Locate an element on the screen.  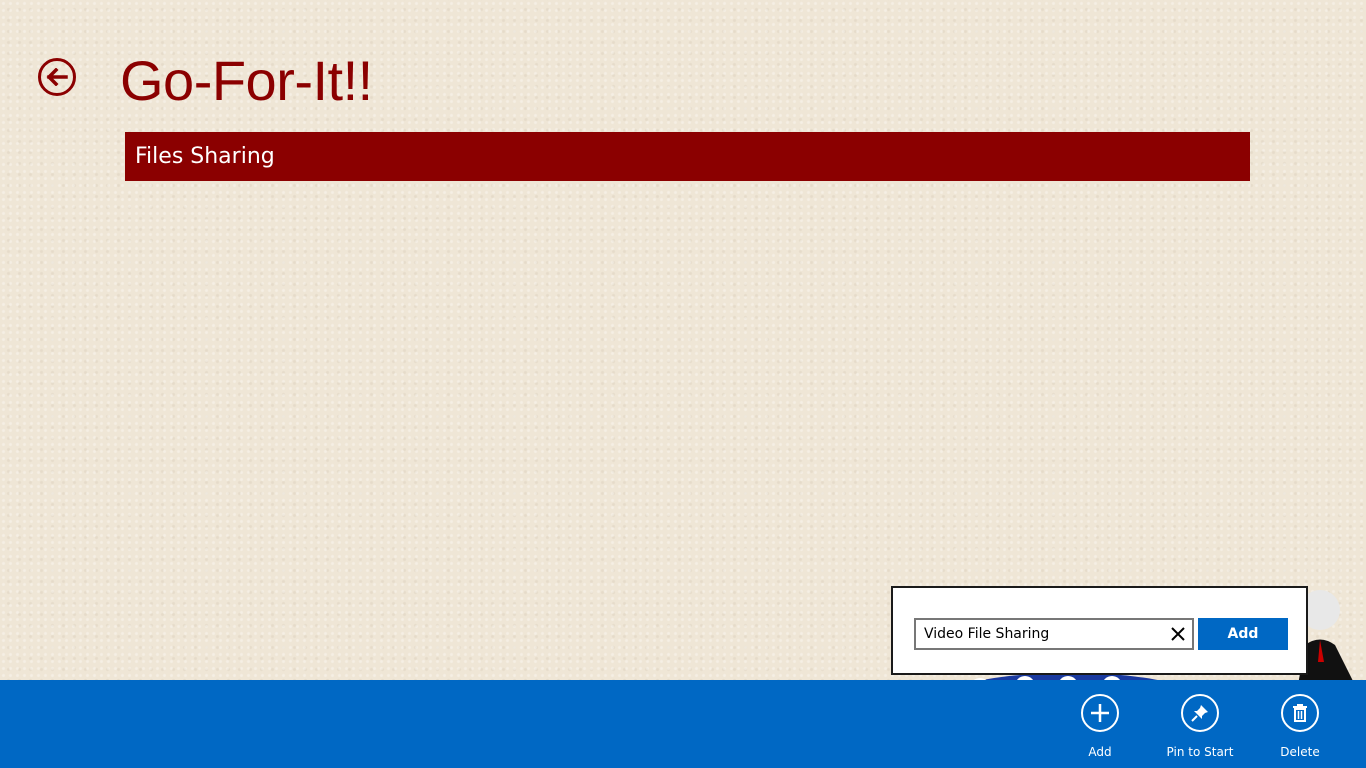
appbar-delete-button: Delete is located at coordinates (1300, 726).